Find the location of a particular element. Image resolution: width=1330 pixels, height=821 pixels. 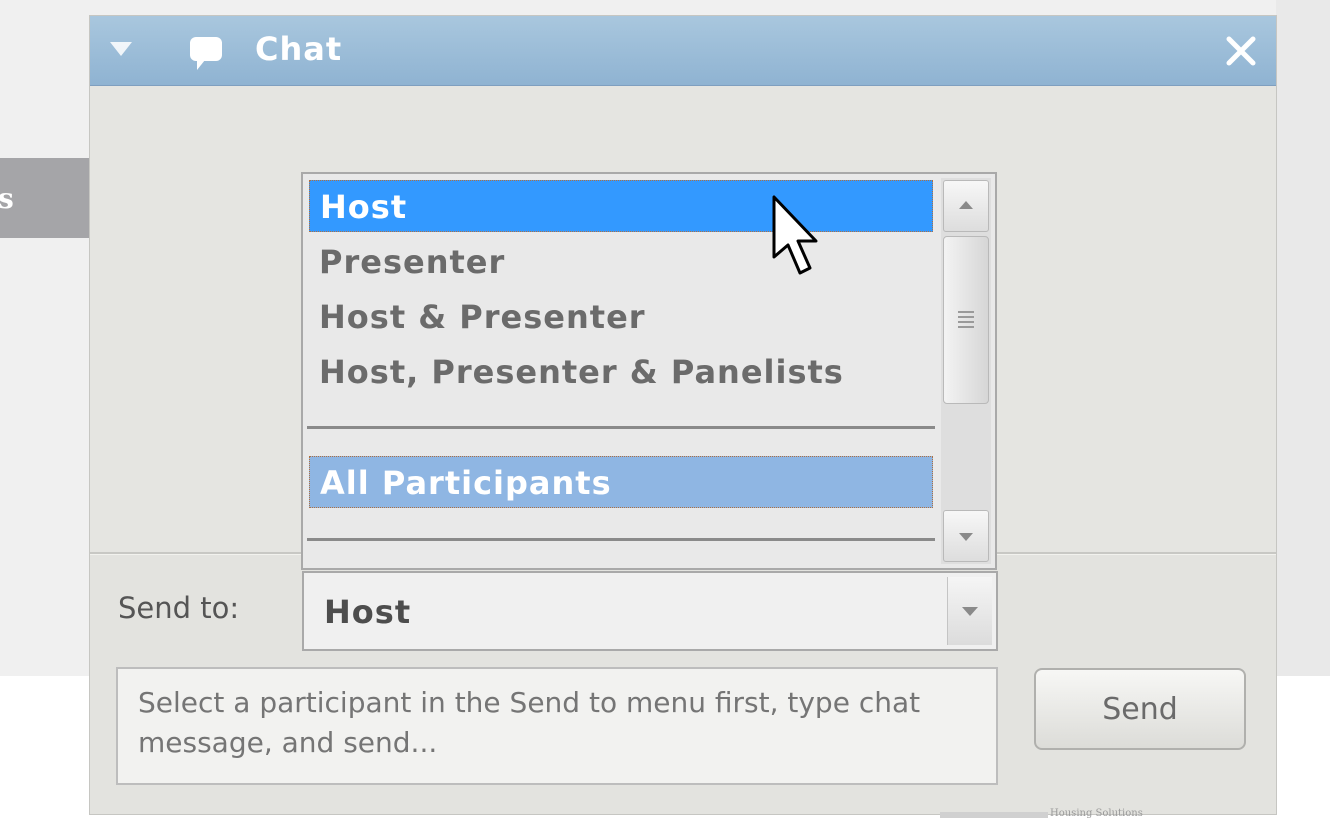

chat-message-input is located at coordinates (557, 726).